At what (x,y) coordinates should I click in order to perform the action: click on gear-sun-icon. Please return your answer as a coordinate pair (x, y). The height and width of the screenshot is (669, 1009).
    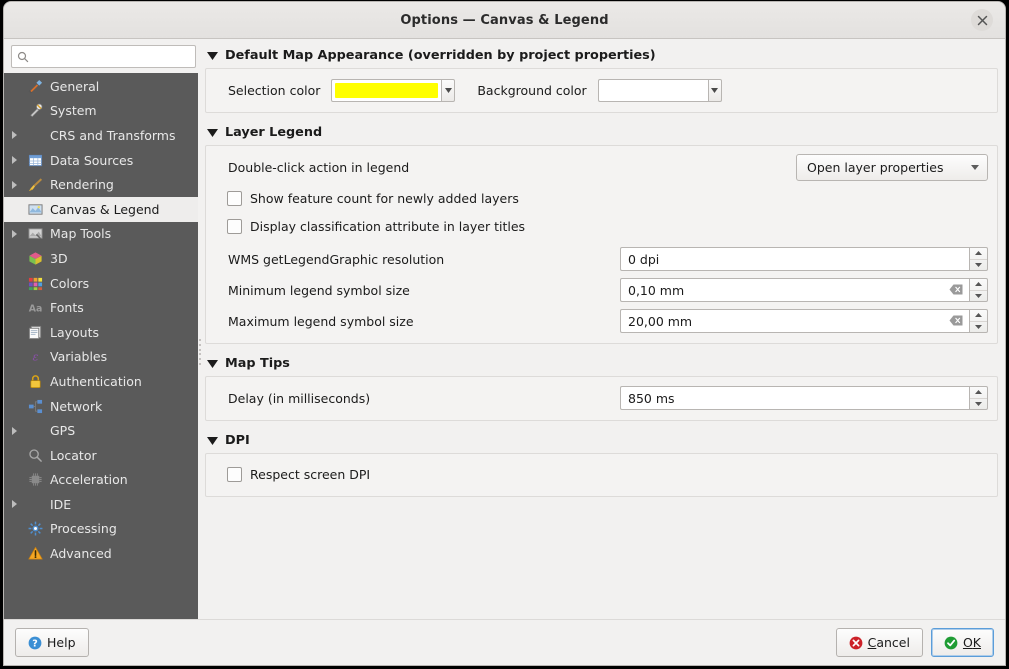
    Looking at the image, I should click on (35, 528).